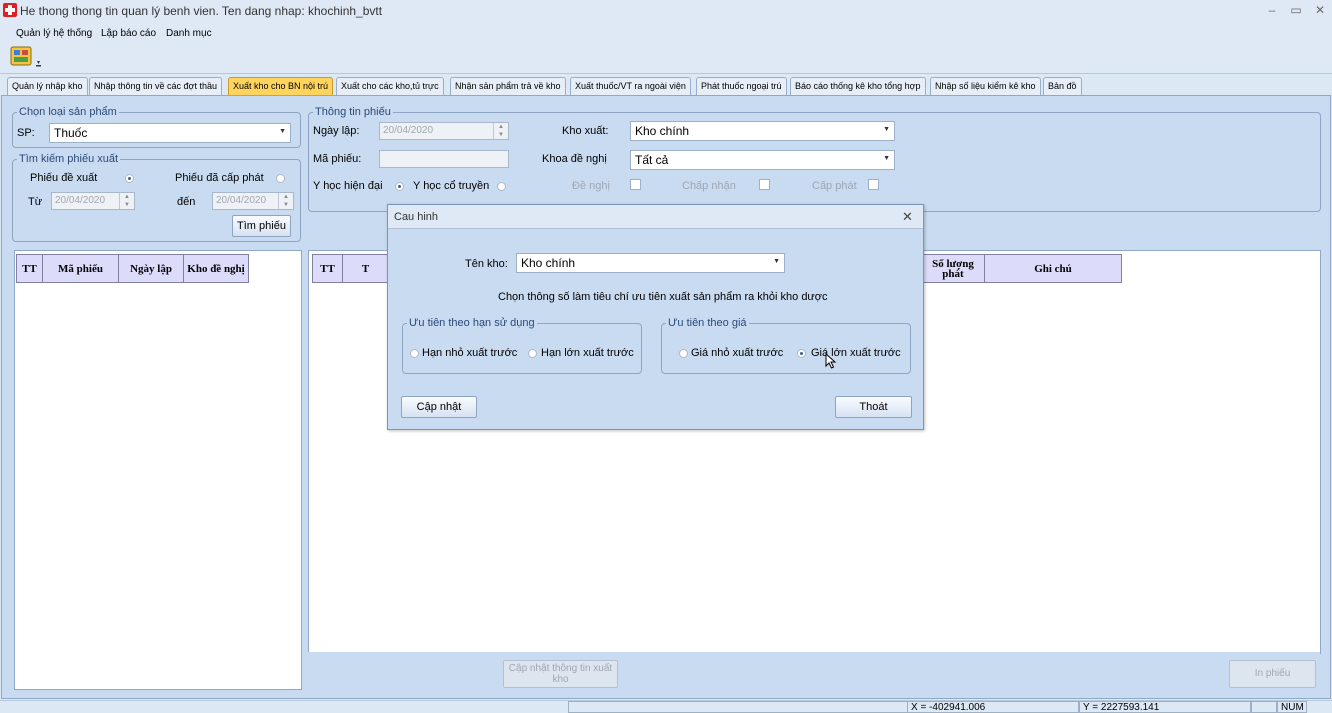 Image resolution: width=1332 pixels, height=713 pixels. What do you see at coordinates (1165, 707) in the screenshot?
I see `y-coordinate: Y = 2227593.141` at bounding box center [1165, 707].